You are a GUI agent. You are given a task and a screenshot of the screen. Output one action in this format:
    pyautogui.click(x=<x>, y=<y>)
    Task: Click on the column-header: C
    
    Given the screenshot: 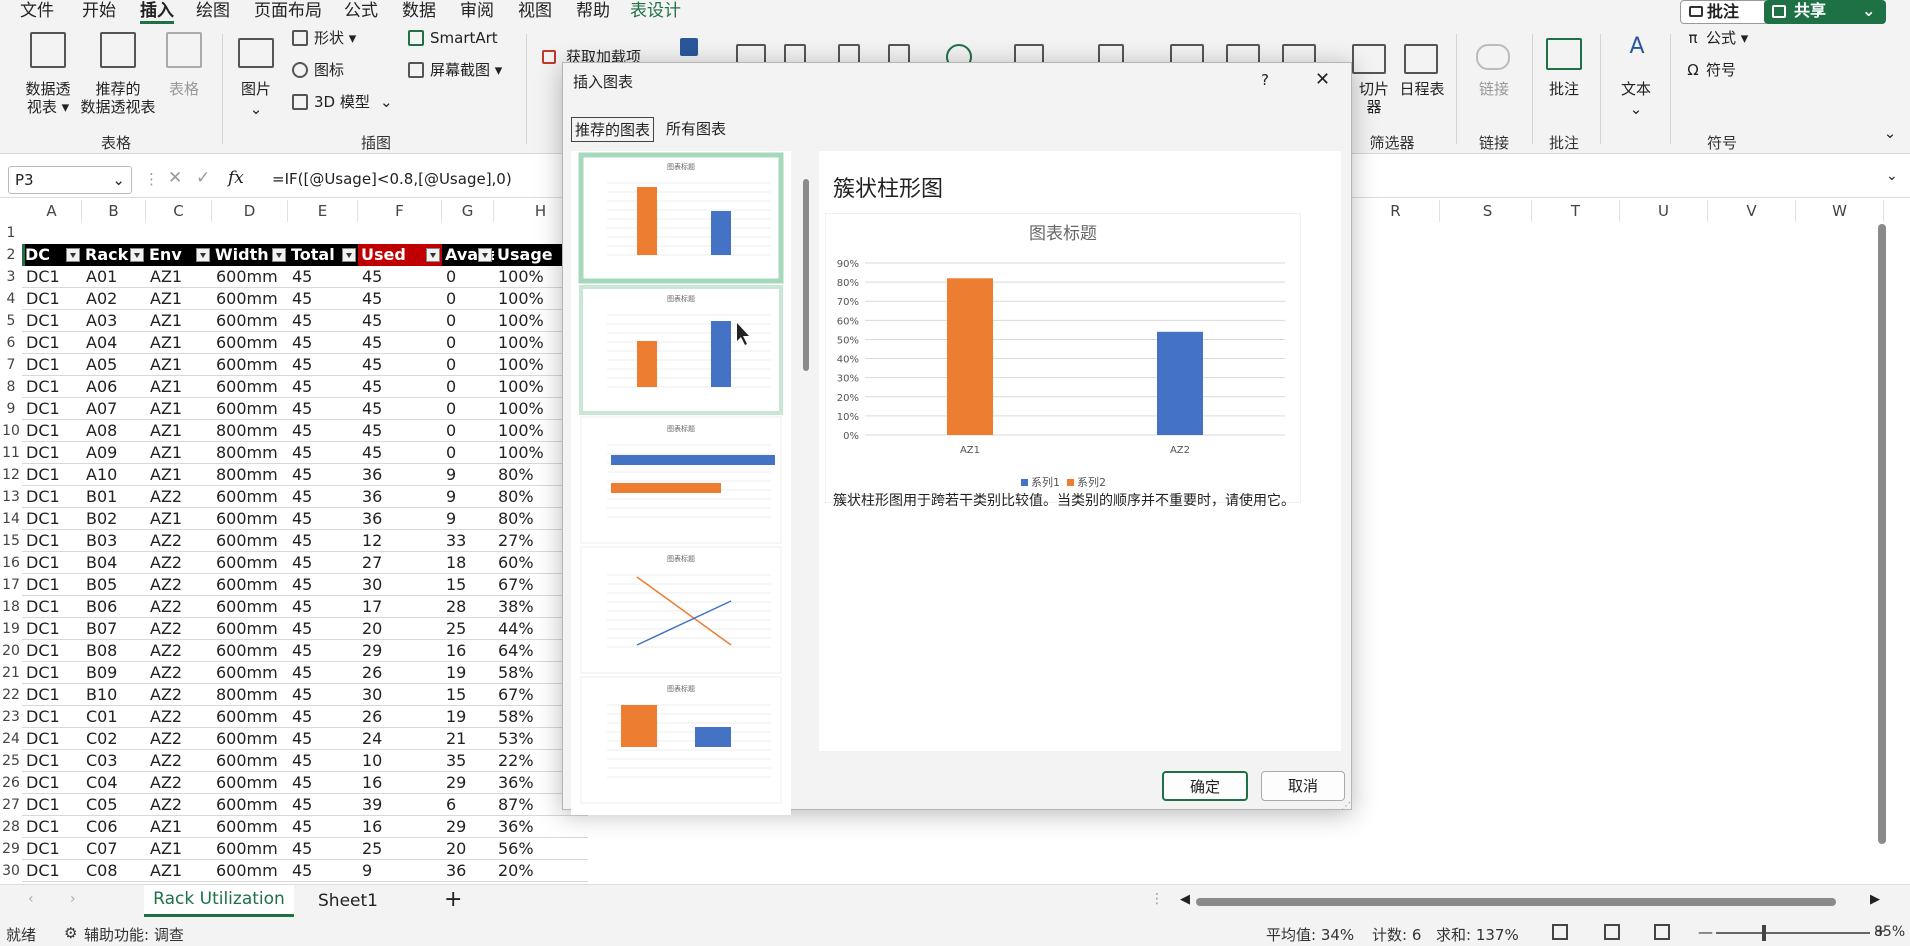 What is the action you would take?
    pyautogui.click(x=179, y=211)
    